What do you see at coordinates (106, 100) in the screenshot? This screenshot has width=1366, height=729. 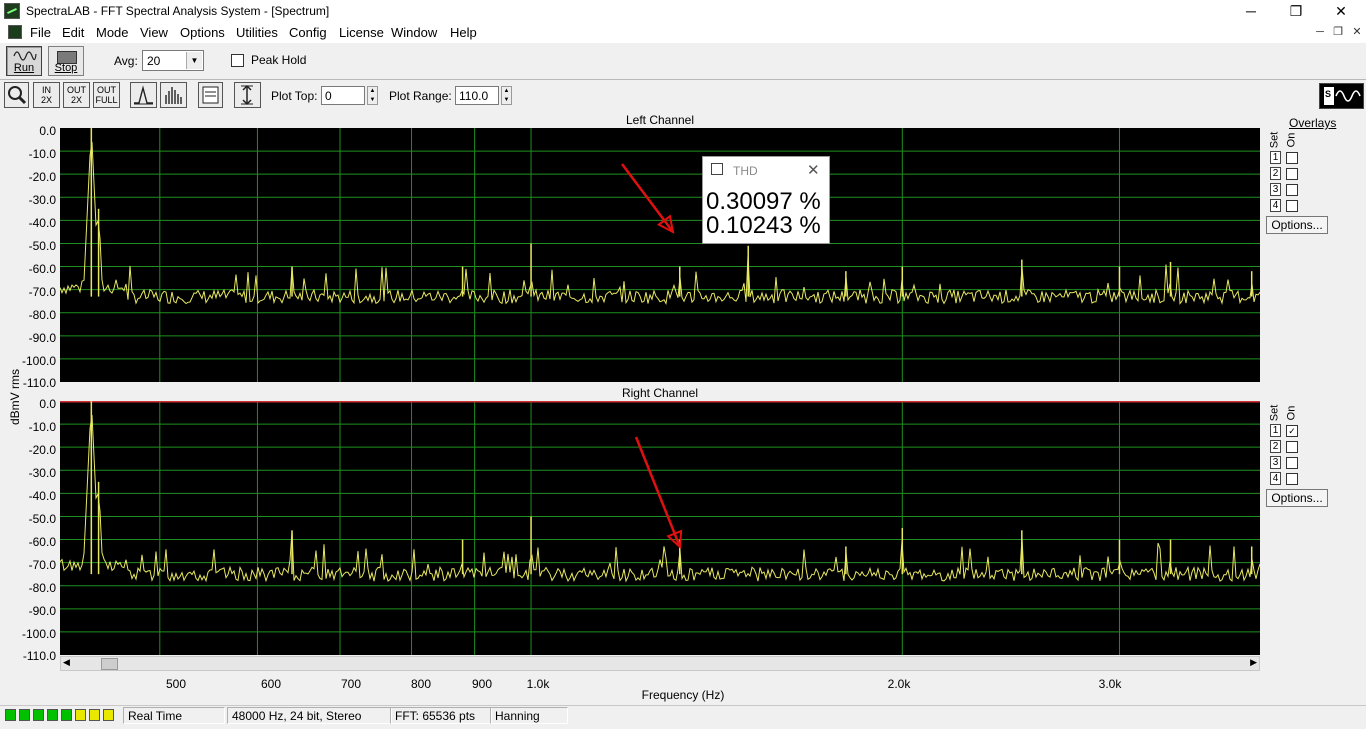 I see `zoom-full-bottom-text: FULL` at bounding box center [106, 100].